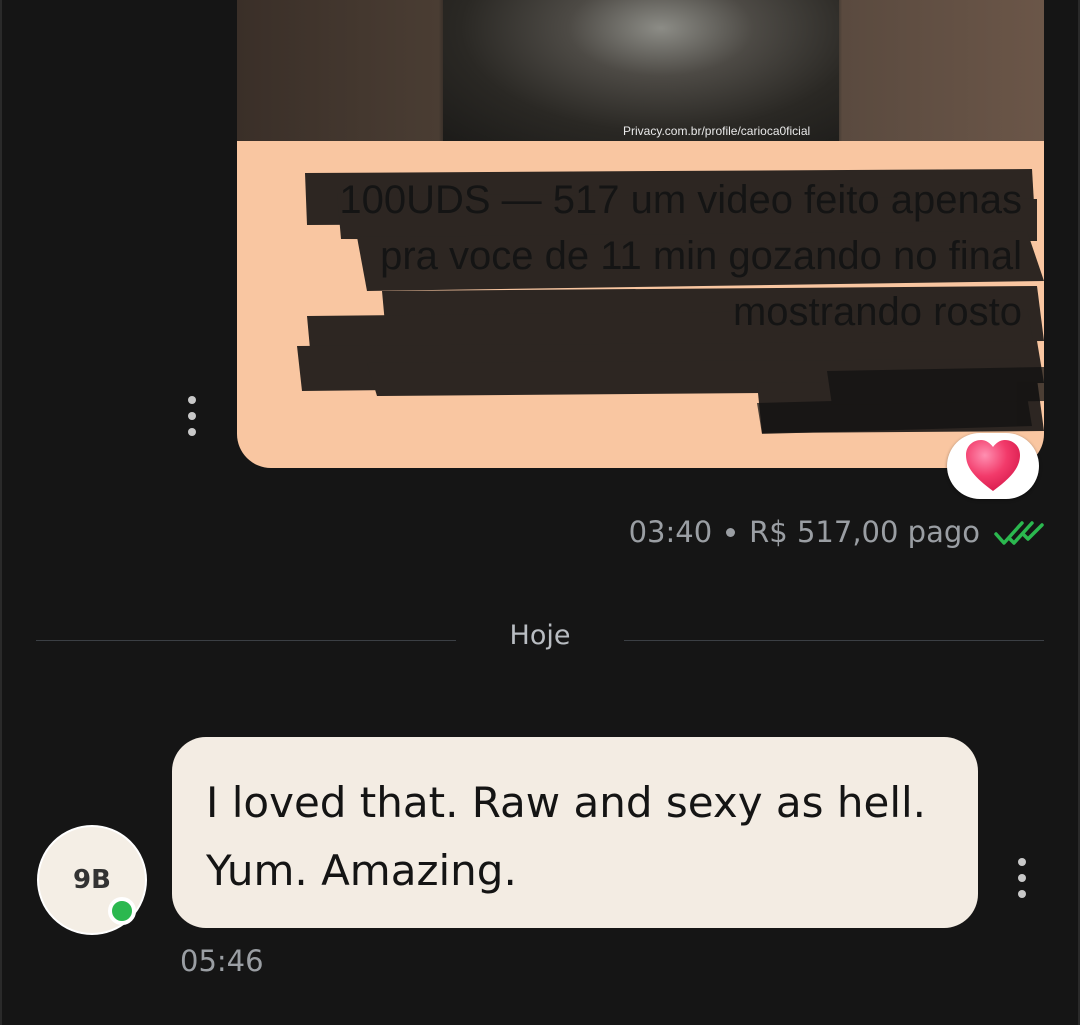 The height and width of the screenshot is (1025, 1080). What do you see at coordinates (540, 635) in the screenshot?
I see `date-divider-label: Hoje` at bounding box center [540, 635].